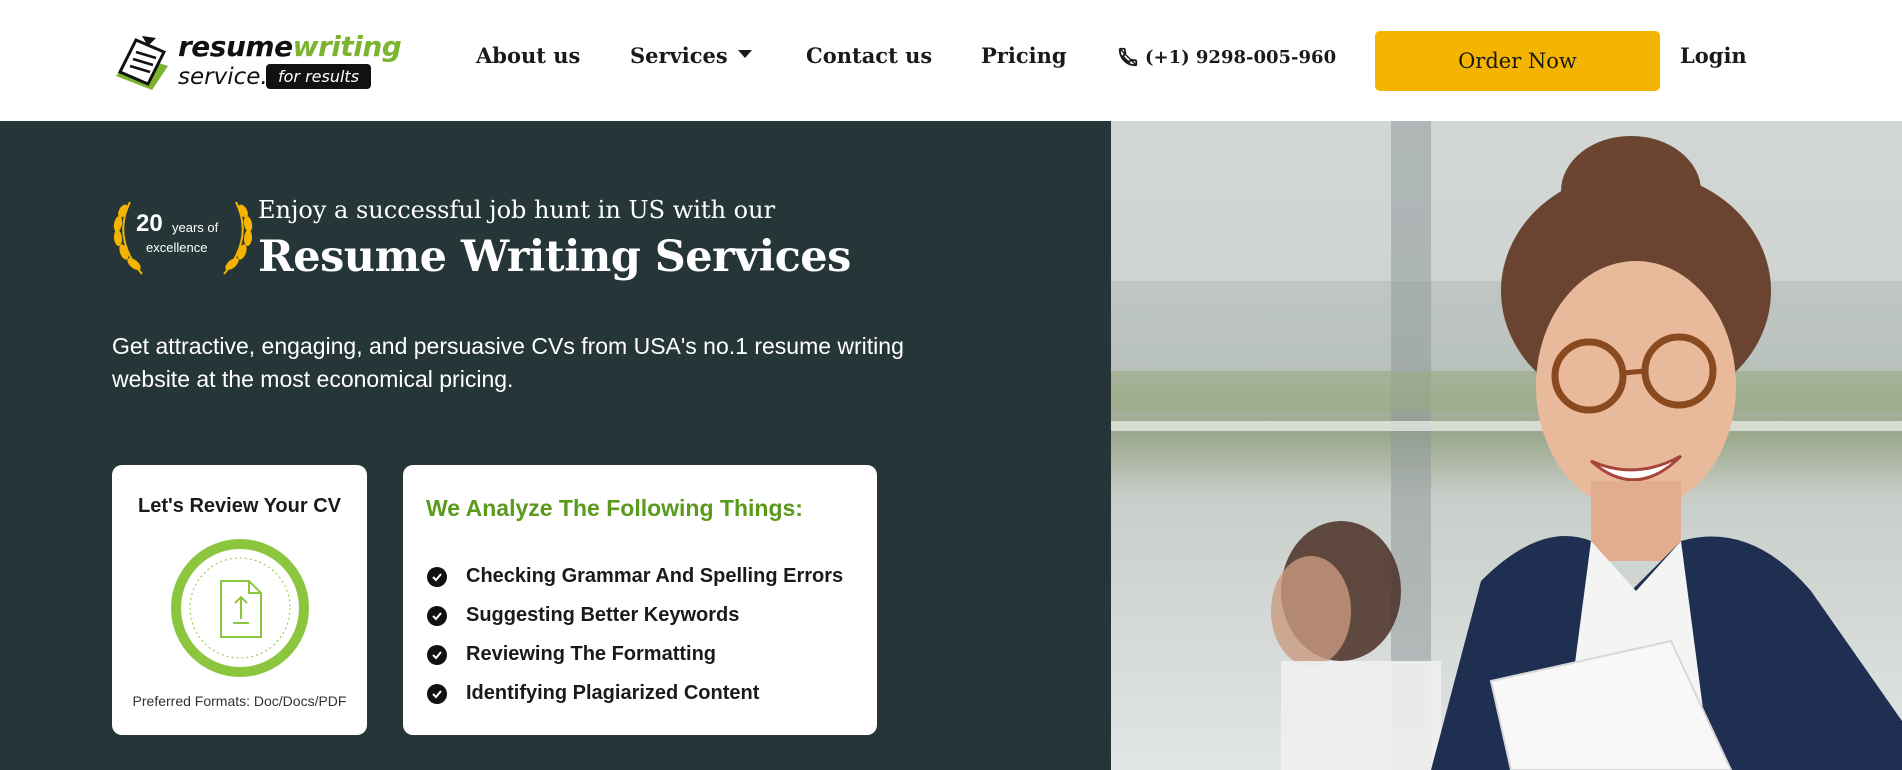  What do you see at coordinates (528, 55) in the screenshot?
I see `nav-about-us: About us` at bounding box center [528, 55].